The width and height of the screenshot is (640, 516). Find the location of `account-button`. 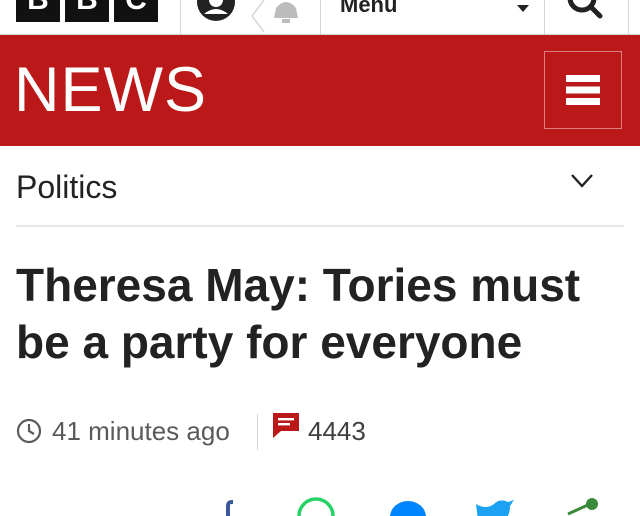

account-button is located at coordinates (216, 17).